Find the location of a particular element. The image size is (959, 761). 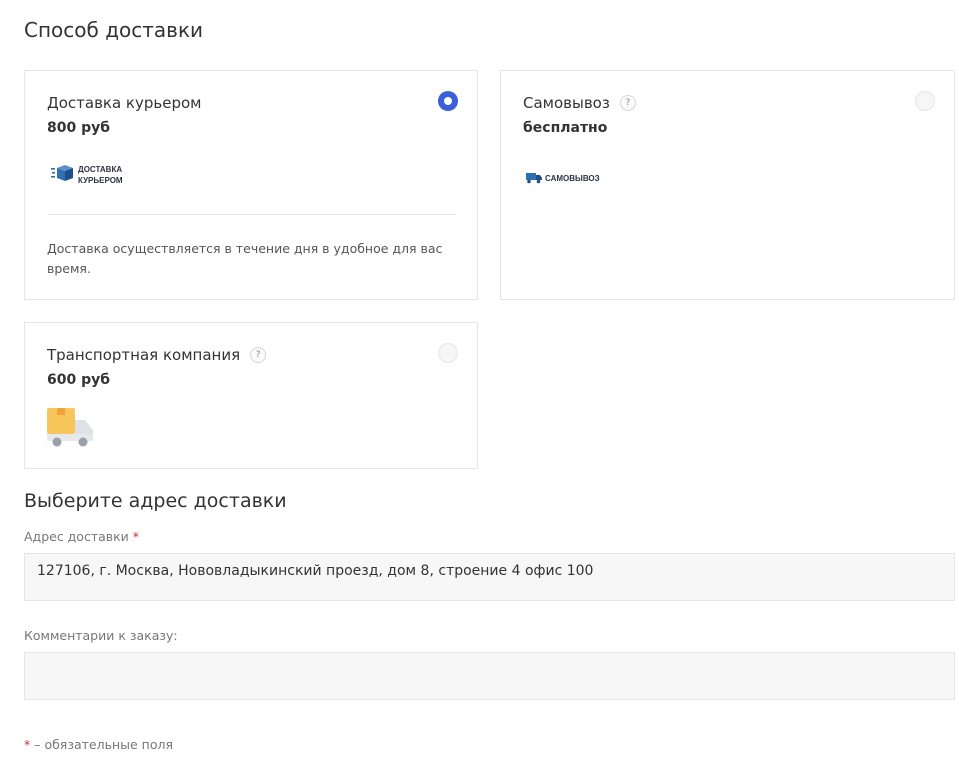

logo-line: ДОСТАВКА is located at coordinates (100, 169).